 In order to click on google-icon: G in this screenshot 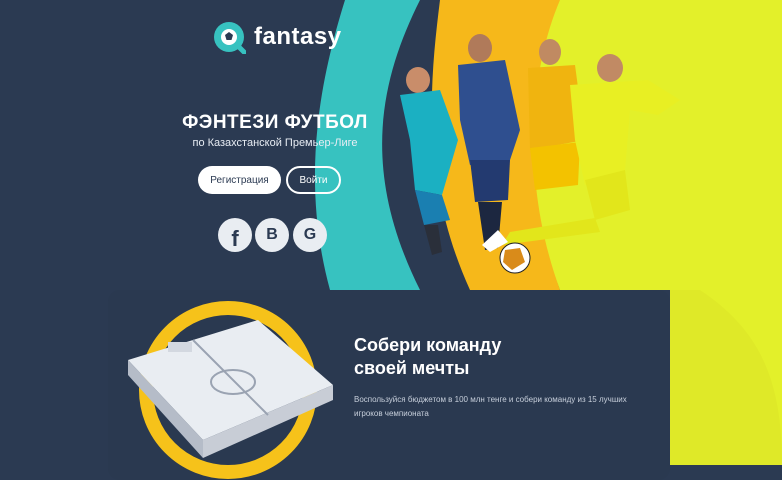, I will do `click(310, 234)`.